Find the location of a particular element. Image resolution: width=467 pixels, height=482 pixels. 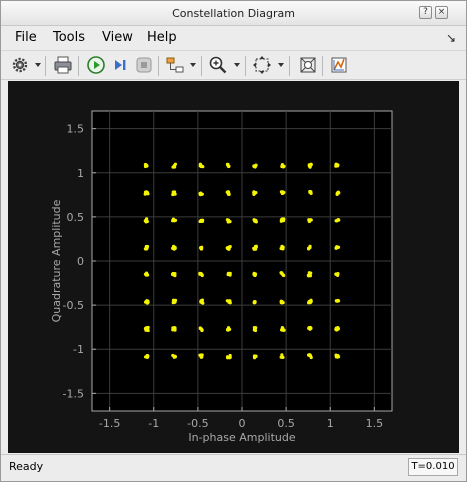

menu-help: Help is located at coordinates (162, 37).